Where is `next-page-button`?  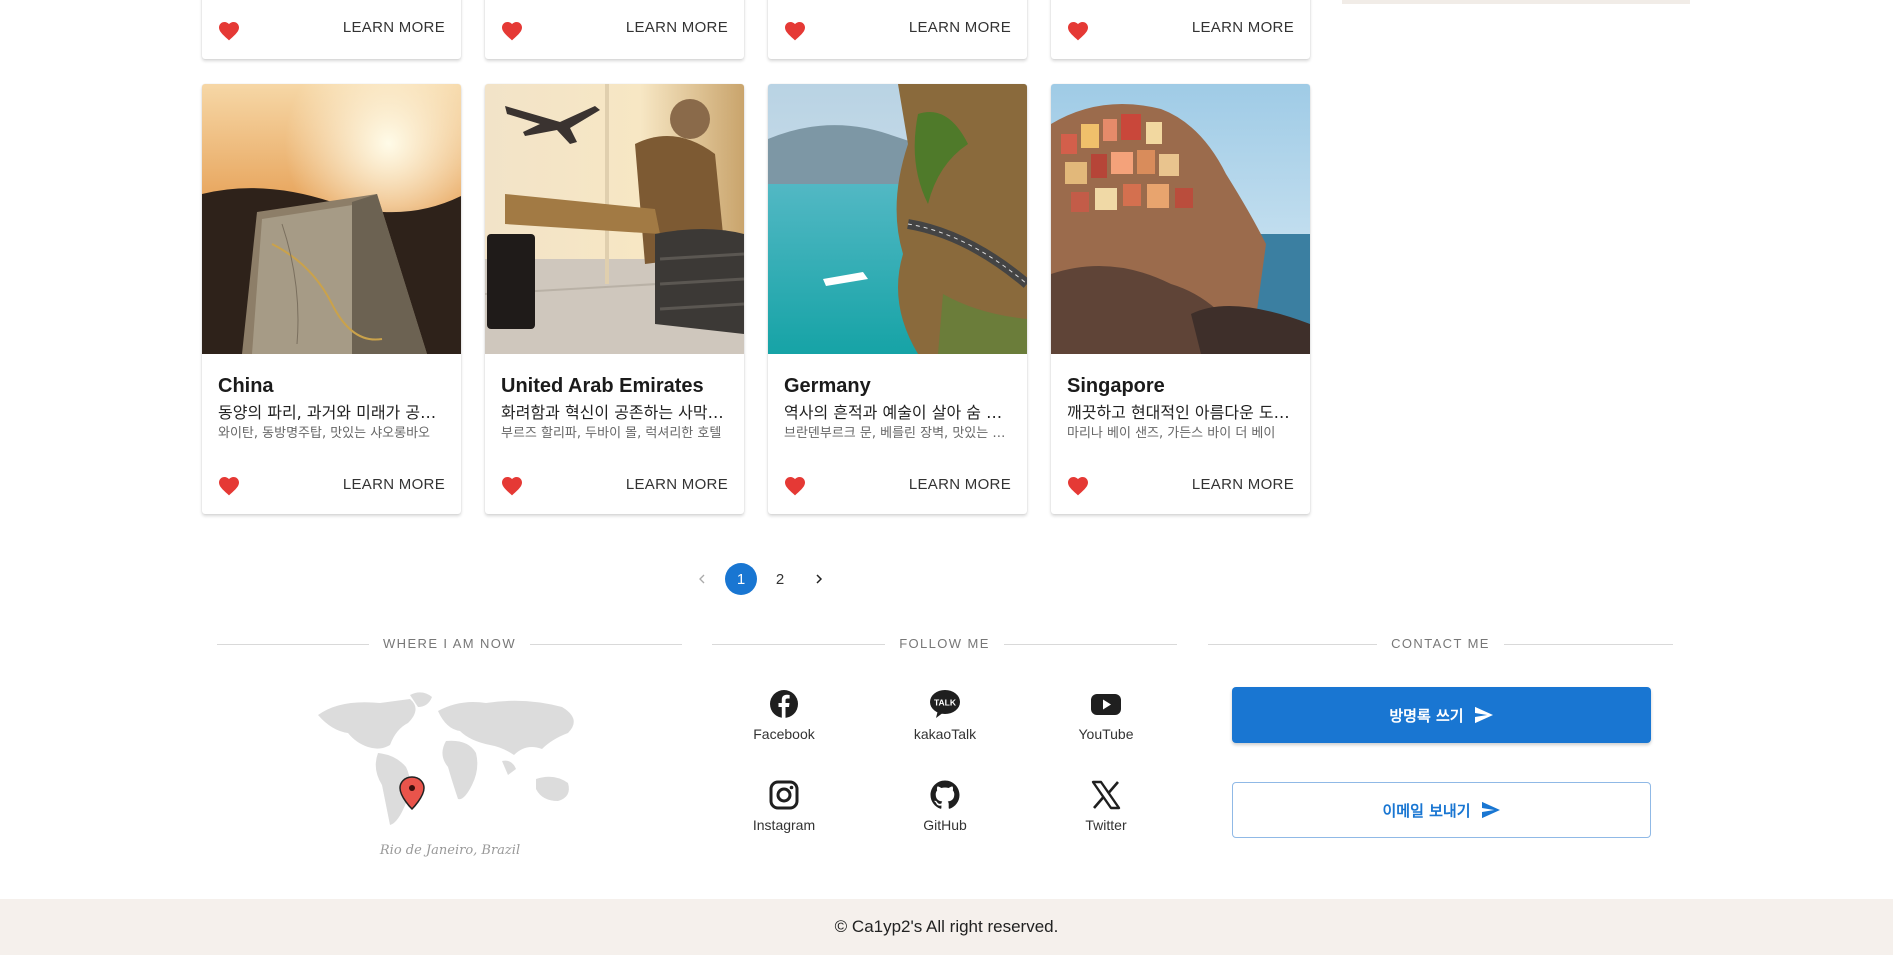
next-page-button is located at coordinates (819, 579).